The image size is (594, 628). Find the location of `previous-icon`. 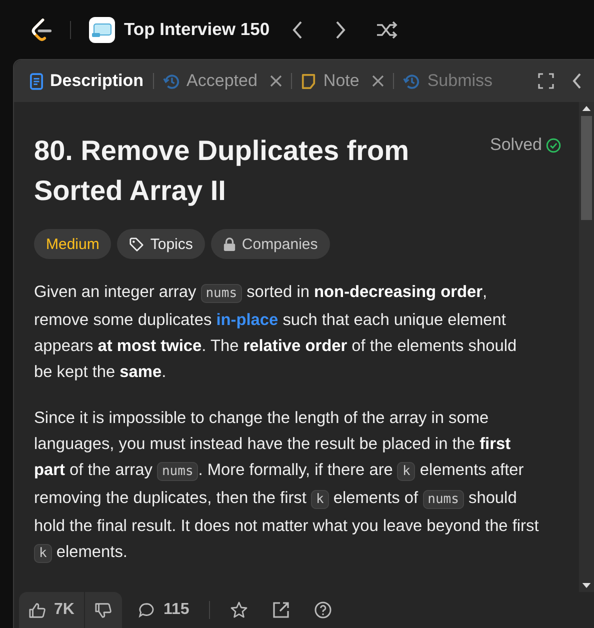

previous-icon is located at coordinates (298, 30).